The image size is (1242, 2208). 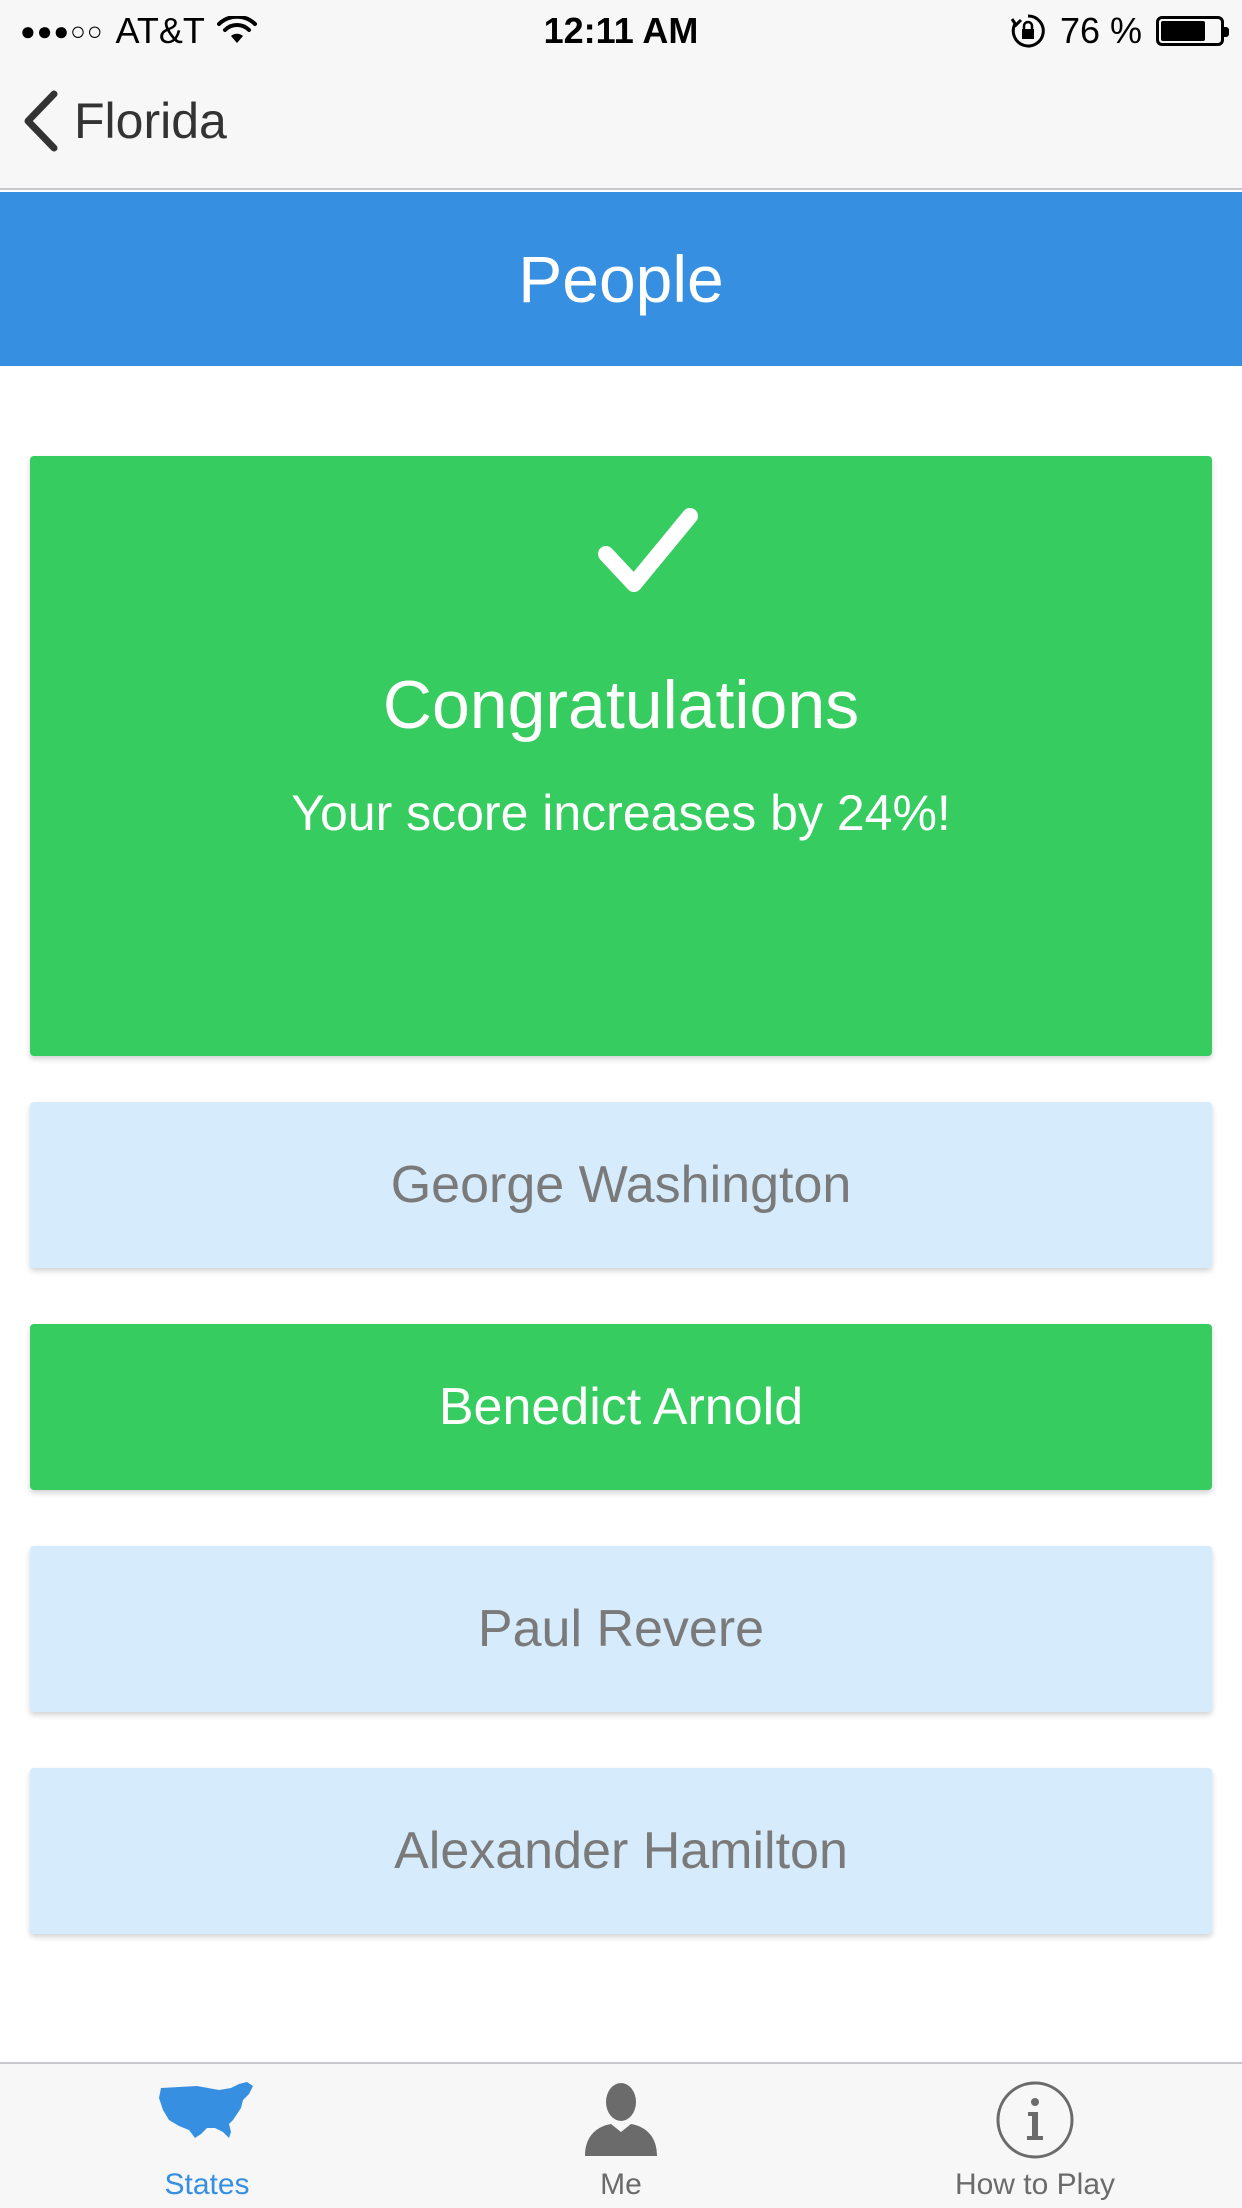 I want to click on tab-label: How to Play, so click(x=1035, y=2184).